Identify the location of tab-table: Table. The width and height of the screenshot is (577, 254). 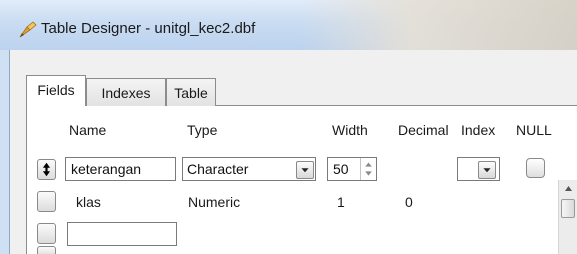
(191, 92).